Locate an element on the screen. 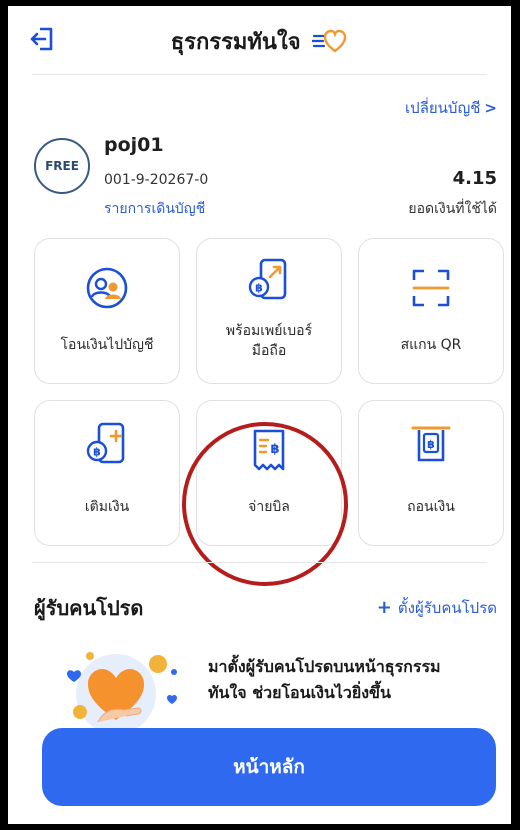 The width and height of the screenshot is (520, 830). header-divider is located at coordinates (259, 74).